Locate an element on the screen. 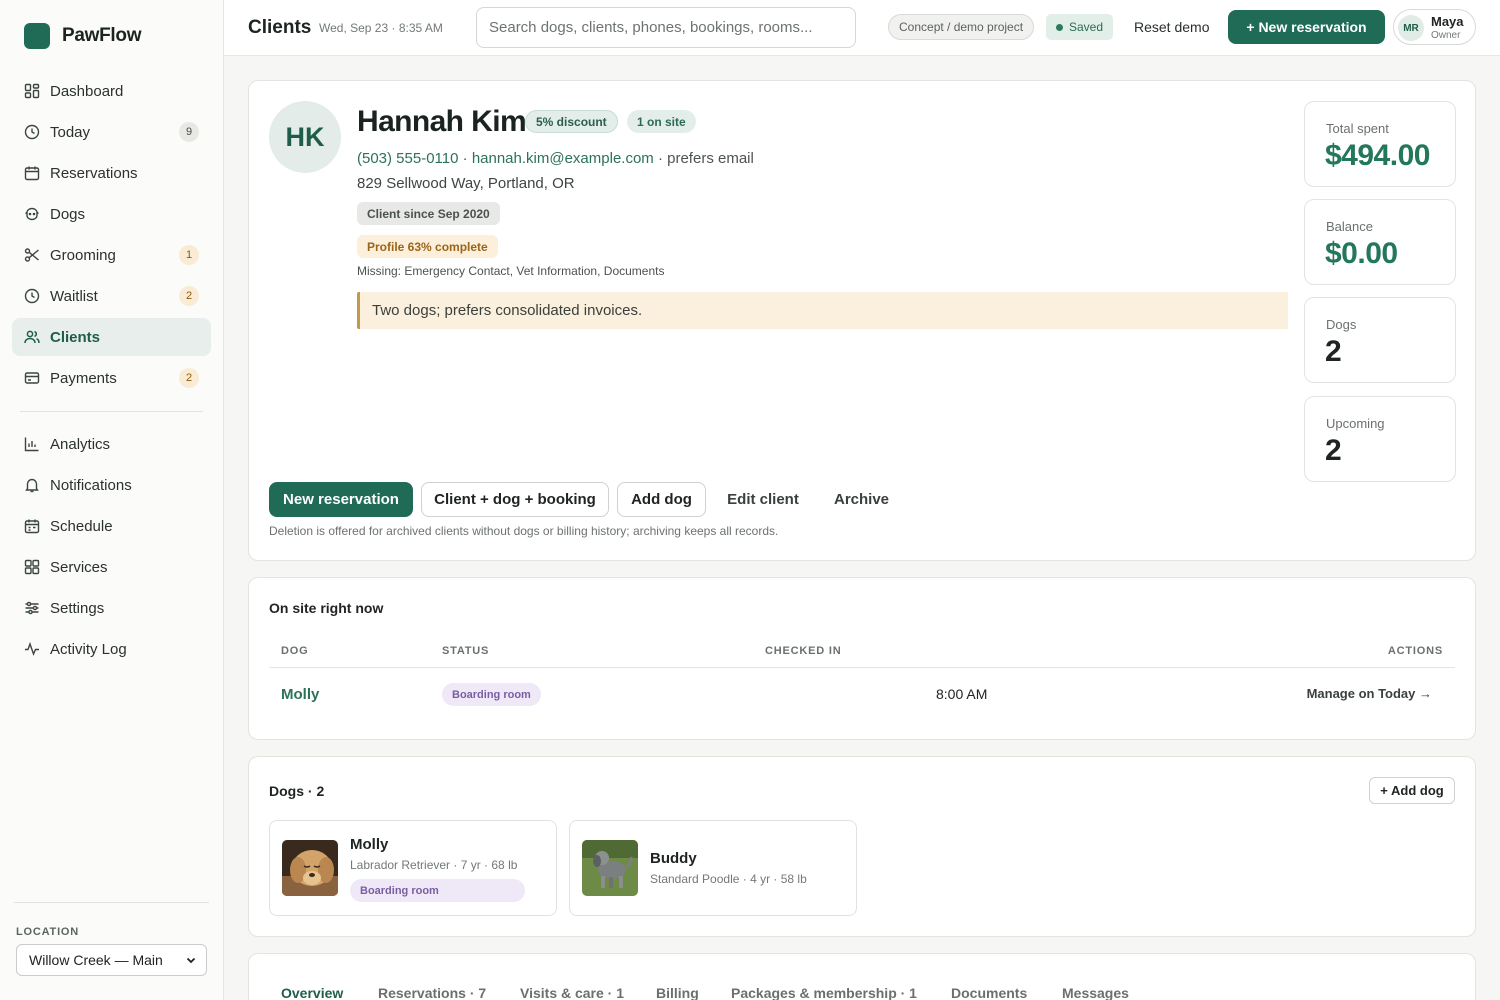  location-select: Willow Creek — Main is located at coordinates (111, 960).